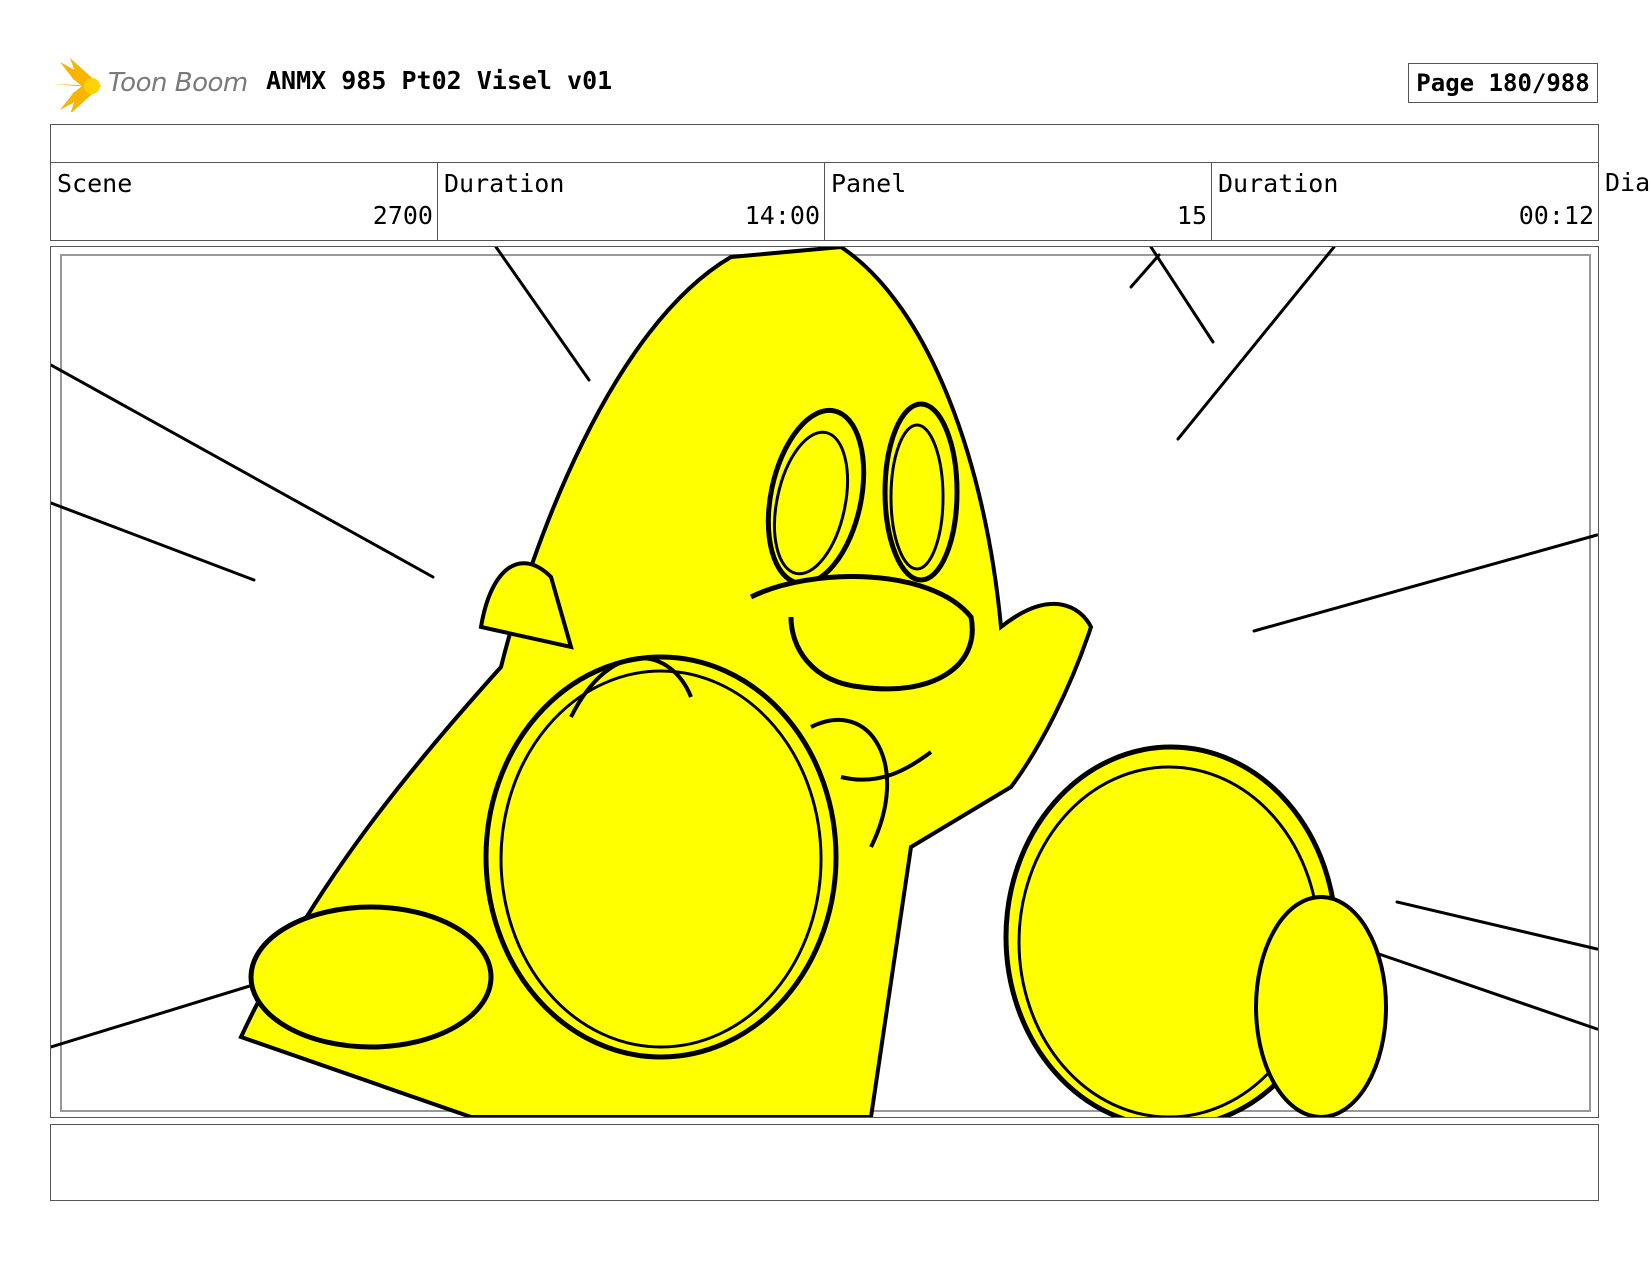 This screenshot has width=1650, height=1275. What do you see at coordinates (504, 183) in the screenshot?
I see `scene-duration-label: Duration` at bounding box center [504, 183].